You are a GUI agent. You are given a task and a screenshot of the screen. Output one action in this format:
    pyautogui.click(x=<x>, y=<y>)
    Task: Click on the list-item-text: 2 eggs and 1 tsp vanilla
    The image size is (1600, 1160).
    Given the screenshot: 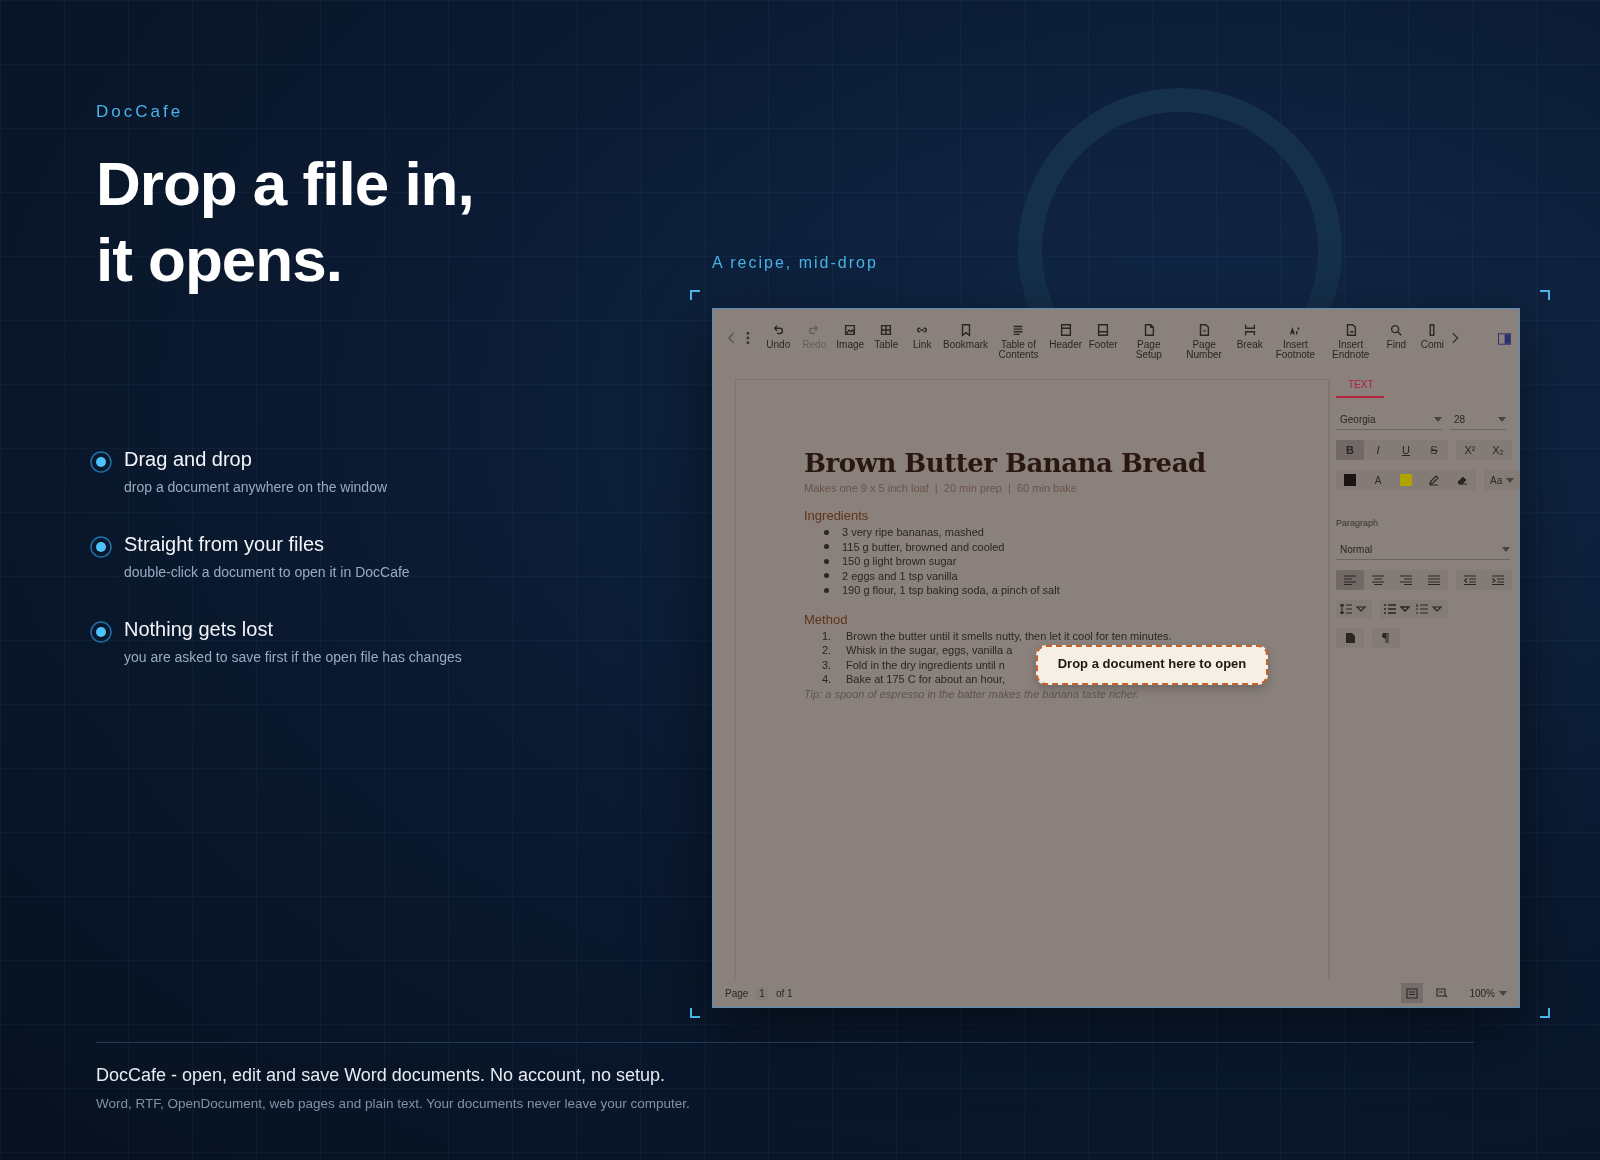 What is the action you would take?
    pyautogui.click(x=900, y=575)
    